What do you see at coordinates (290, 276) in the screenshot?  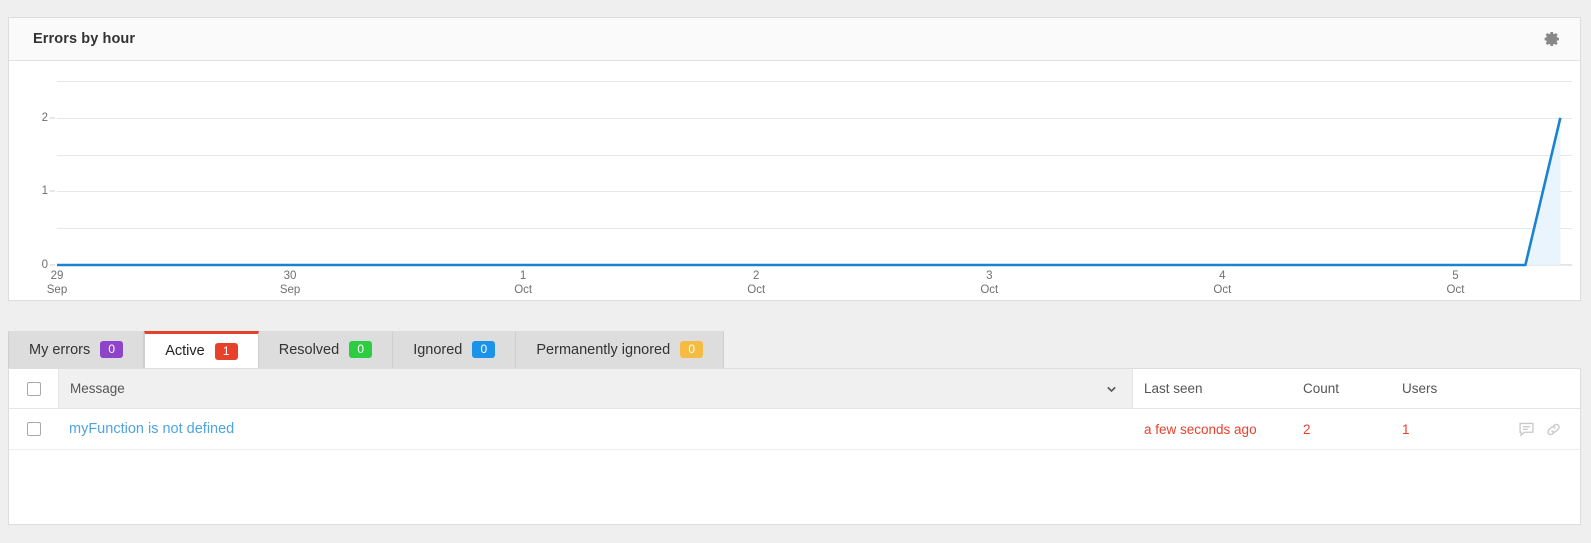 I see `x-tick-day: 30` at bounding box center [290, 276].